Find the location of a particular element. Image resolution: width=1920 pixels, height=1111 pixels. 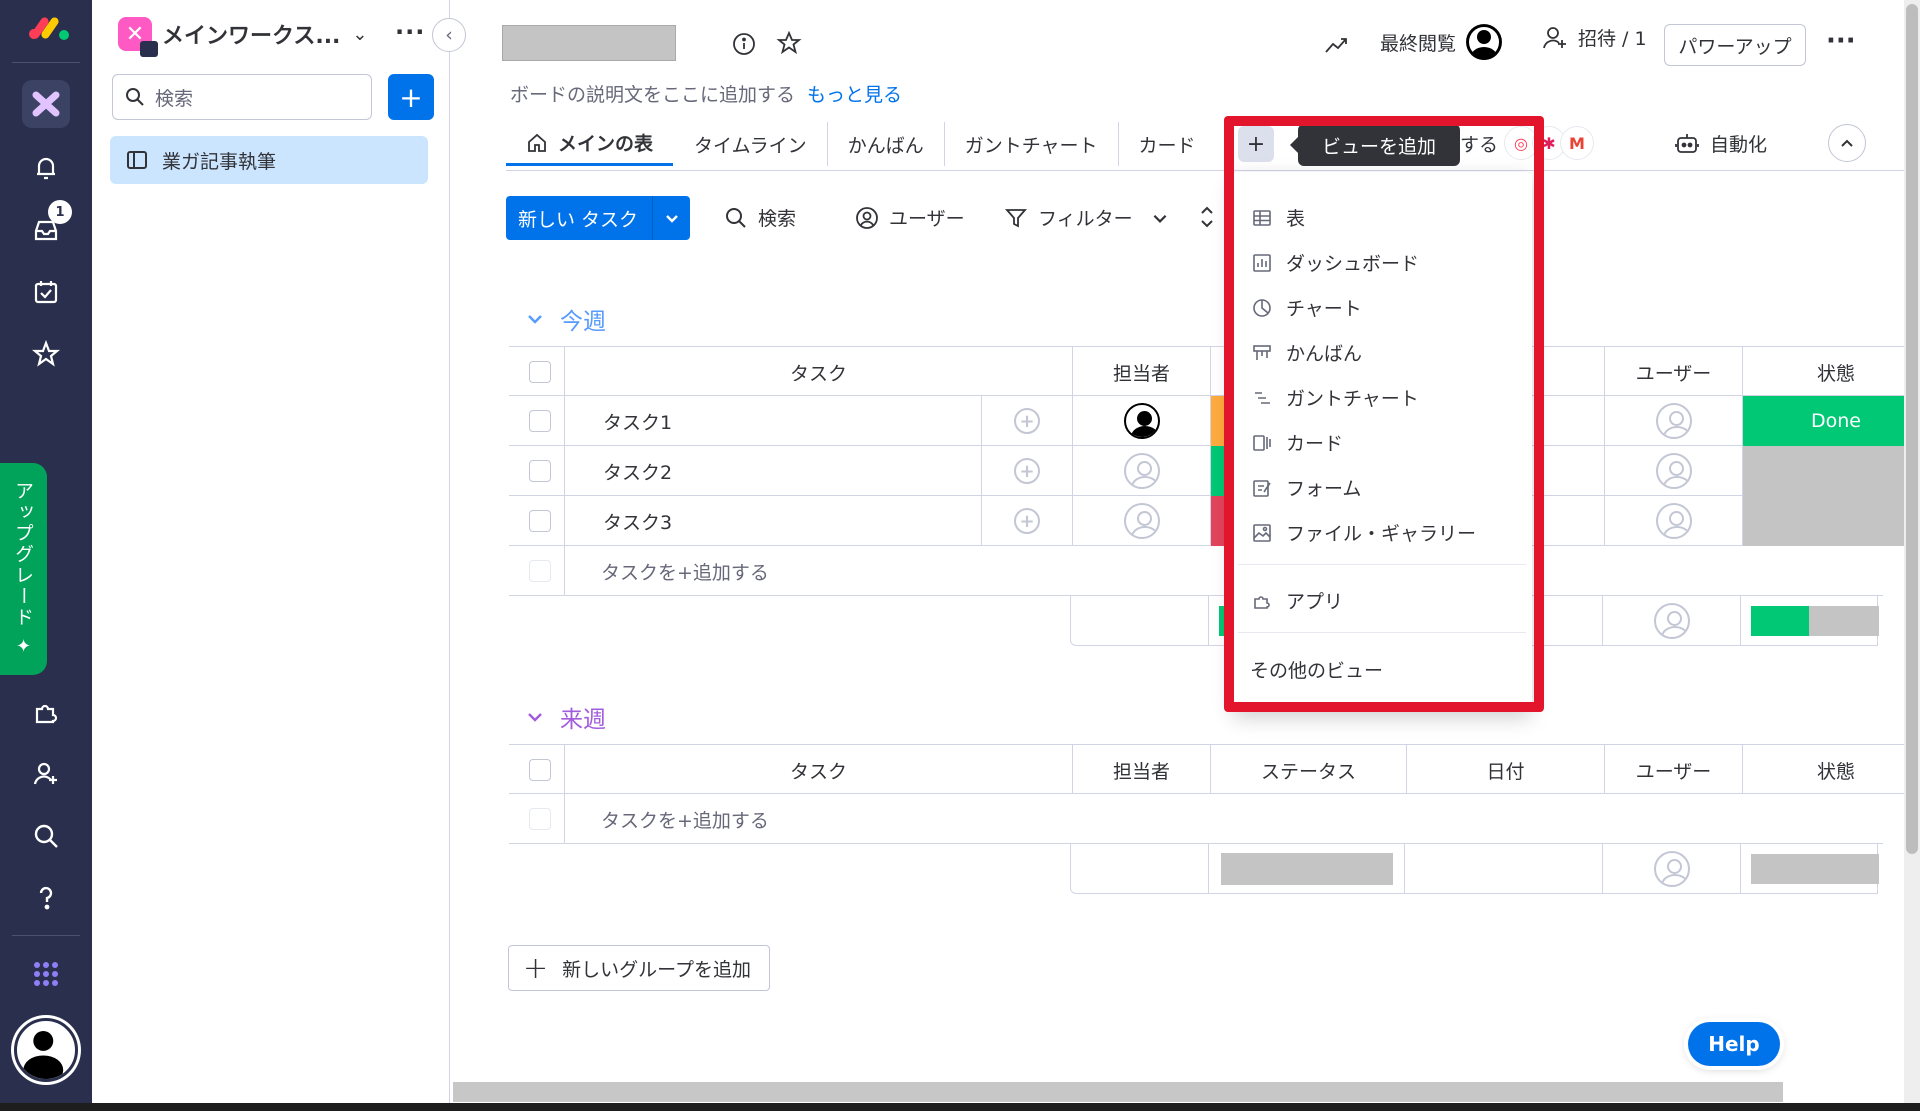

tab-main-table: メインの表 is located at coordinates (590, 144).